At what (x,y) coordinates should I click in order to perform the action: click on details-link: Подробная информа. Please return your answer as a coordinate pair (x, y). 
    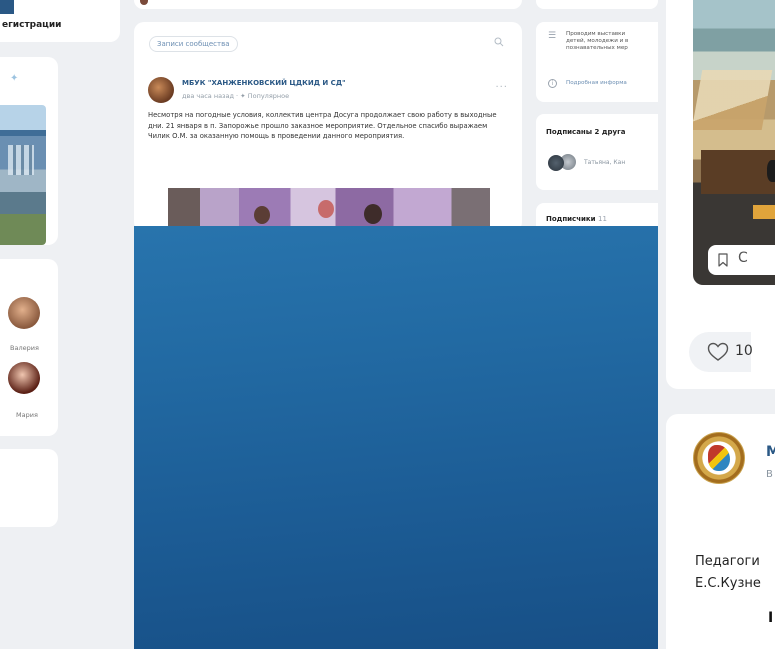
    Looking at the image, I should click on (612, 83).